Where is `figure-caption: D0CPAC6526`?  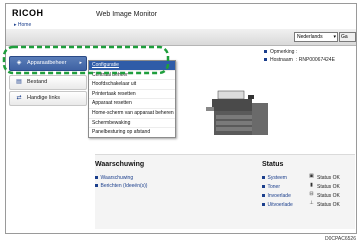 figure-caption: D0CPAC6526 is located at coordinates (340, 239).